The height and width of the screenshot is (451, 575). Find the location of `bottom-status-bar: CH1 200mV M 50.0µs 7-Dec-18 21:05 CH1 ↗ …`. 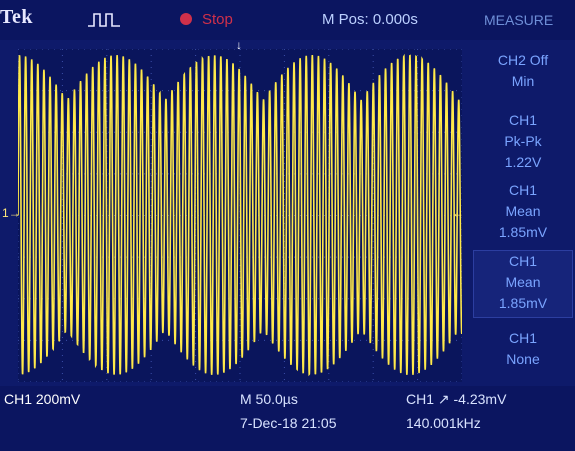

bottom-status-bar: CH1 200mV M 50.0µs 7-Dec-18 21:05 CH1 ↗ … is located at coordinates (287, 418).